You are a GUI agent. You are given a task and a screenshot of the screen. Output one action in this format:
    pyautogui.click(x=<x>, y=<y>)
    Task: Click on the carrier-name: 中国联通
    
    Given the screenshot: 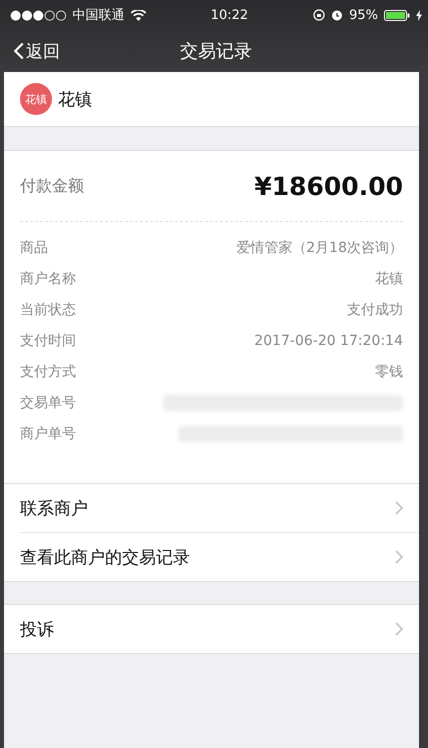 What is the action you would take?
    pyautogui.click(x=98, y=15)
    